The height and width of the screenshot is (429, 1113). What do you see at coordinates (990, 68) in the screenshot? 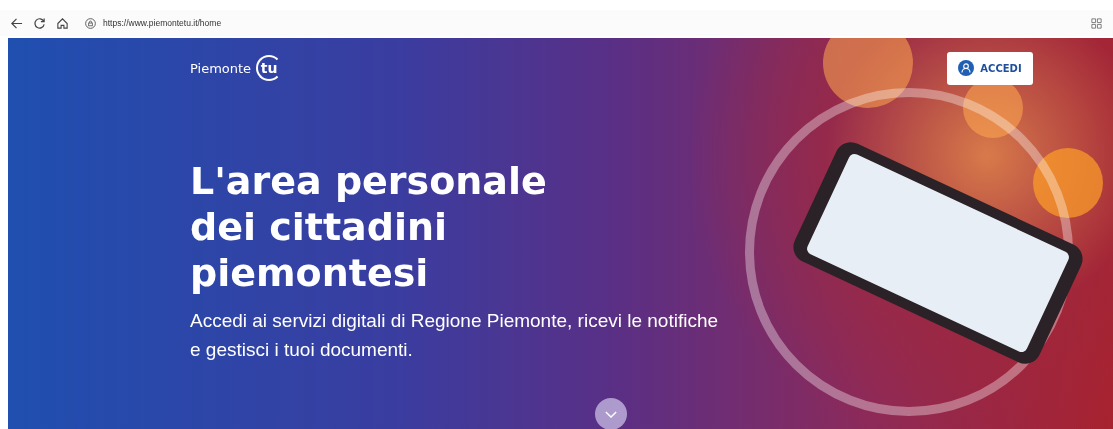
I see `login-button: ACCEDI` at bounding box center [990, 68].